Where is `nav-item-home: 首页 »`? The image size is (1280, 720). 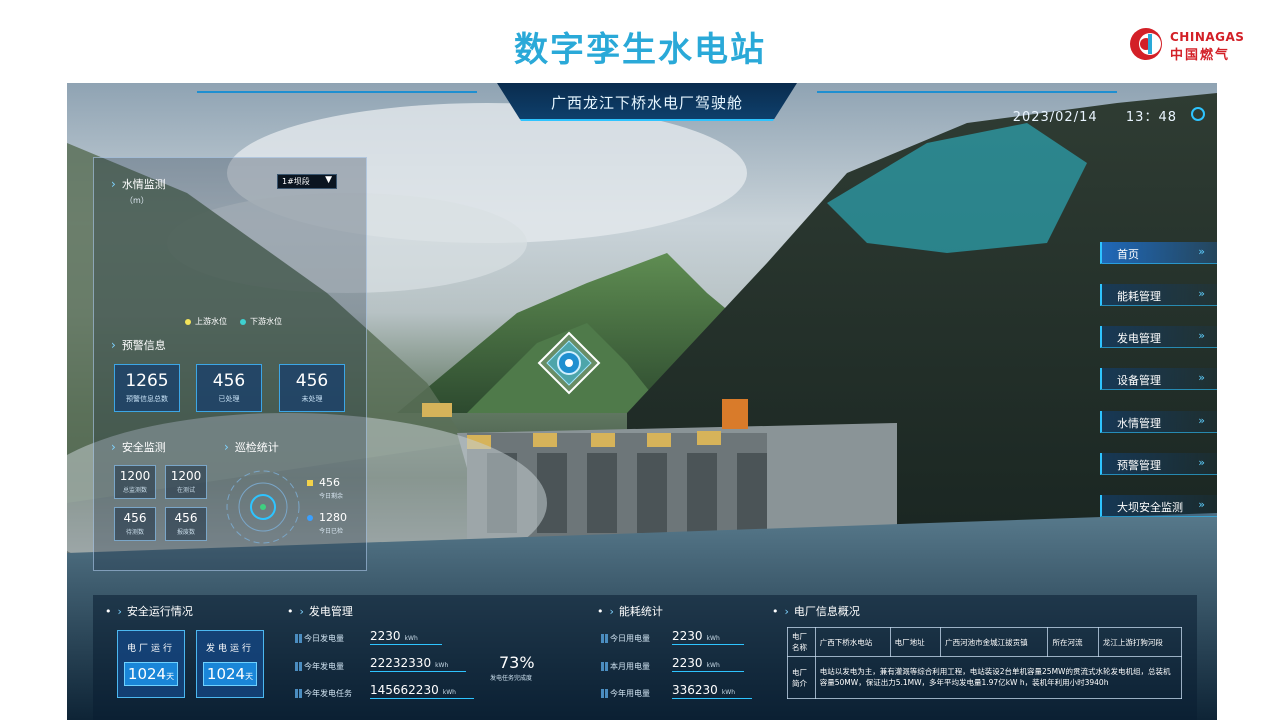 nav-item-home: 首页 » is located at coordinates (1158, 253).